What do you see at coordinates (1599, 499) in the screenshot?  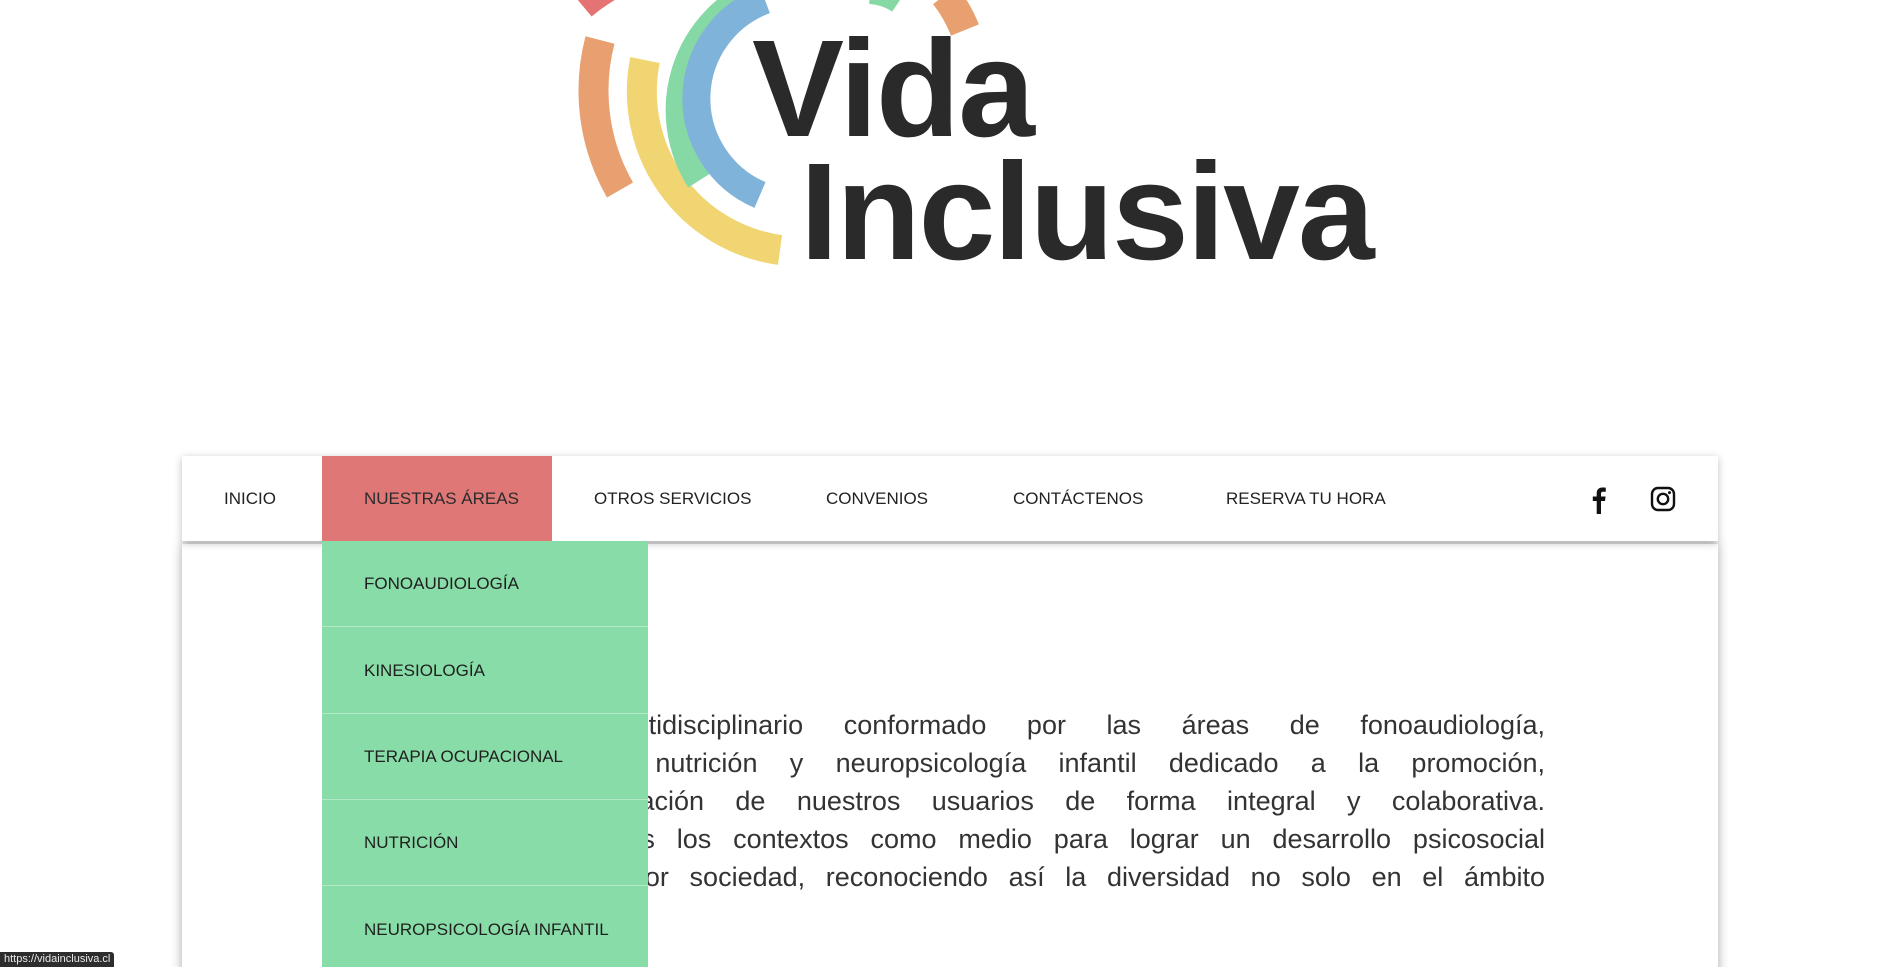 I see `facebook-icon` at bounding box center [1599, 499].